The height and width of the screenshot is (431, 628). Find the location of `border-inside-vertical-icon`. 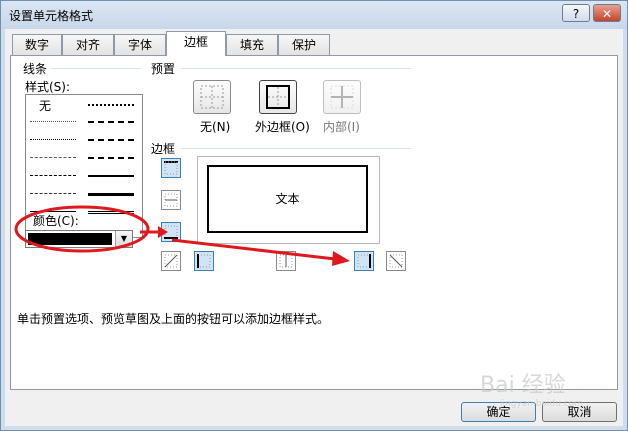

border-inside-vertical-icon is located at coordinates (286, 261).